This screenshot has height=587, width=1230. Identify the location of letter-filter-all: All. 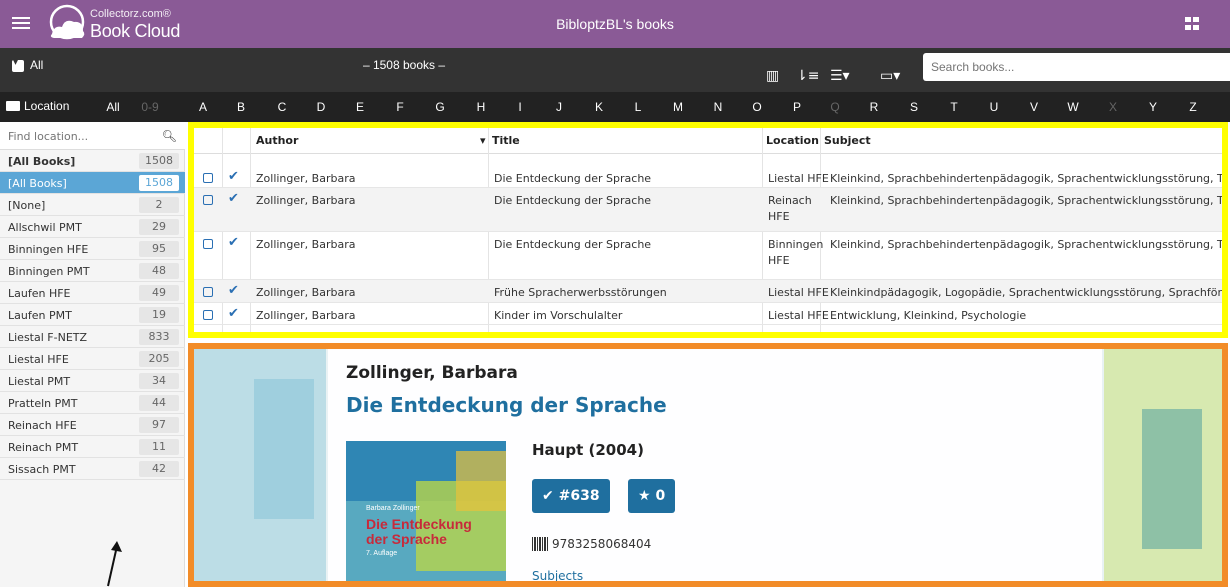
(112, 107).